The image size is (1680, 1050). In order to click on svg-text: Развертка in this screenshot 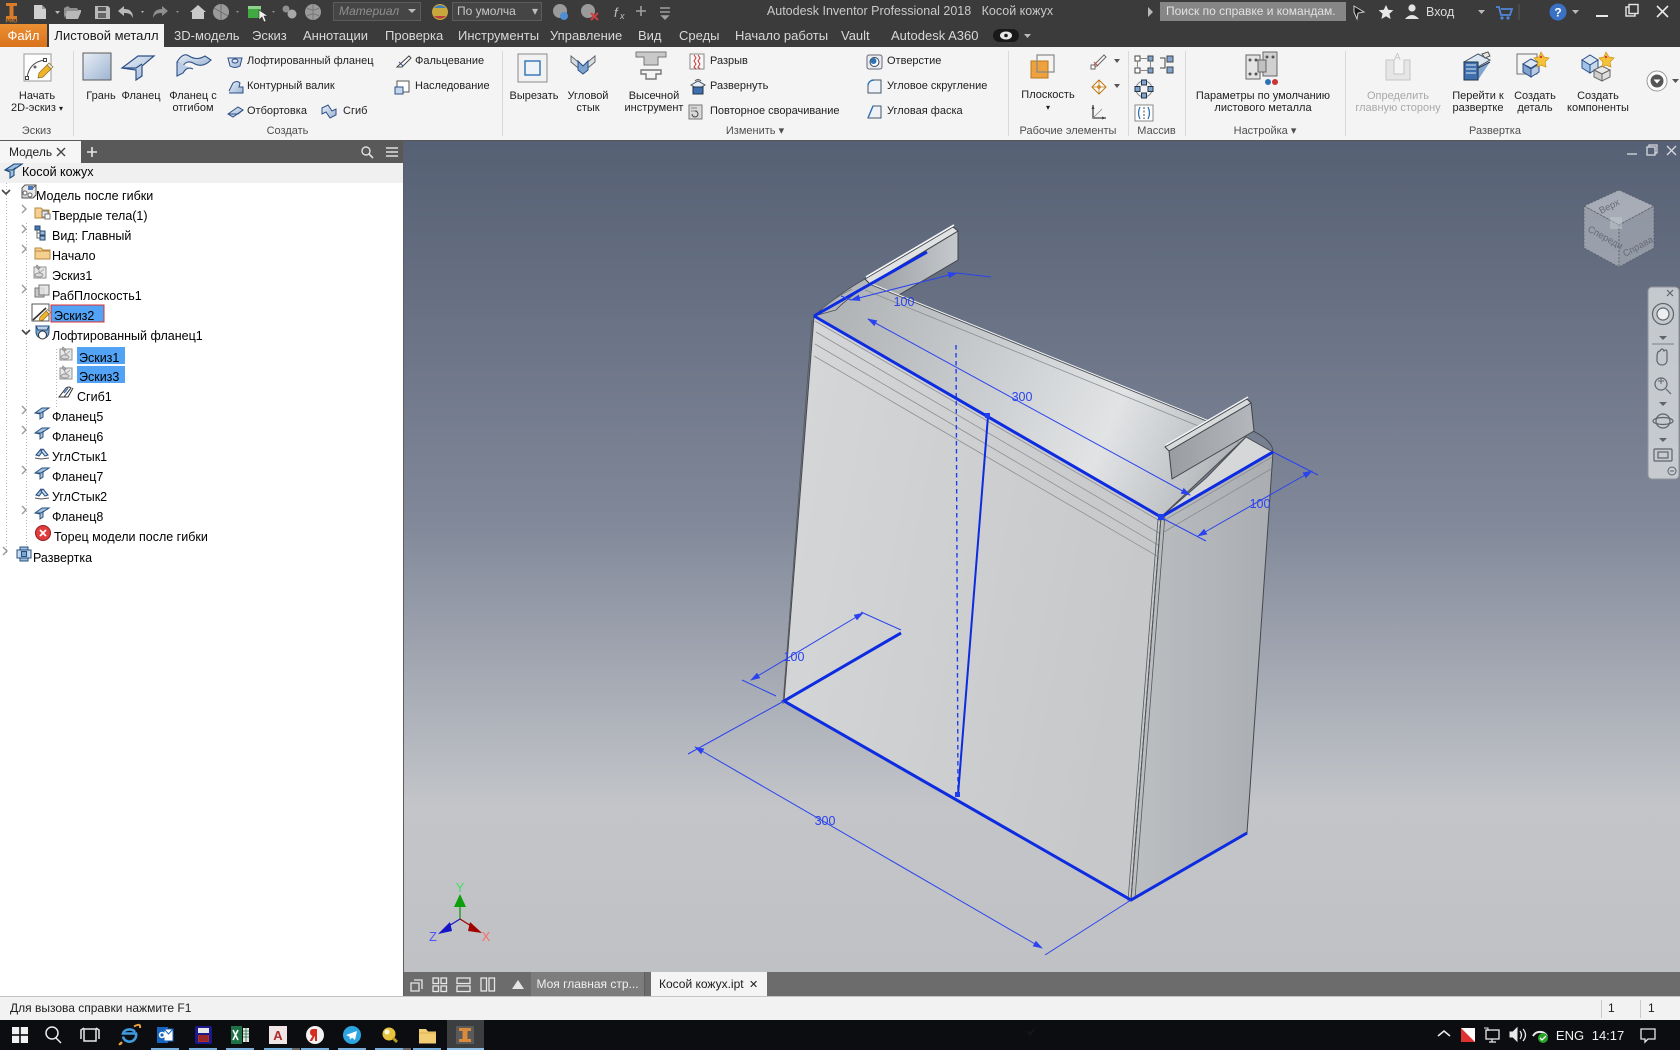, I will do `click(62, 558)`.